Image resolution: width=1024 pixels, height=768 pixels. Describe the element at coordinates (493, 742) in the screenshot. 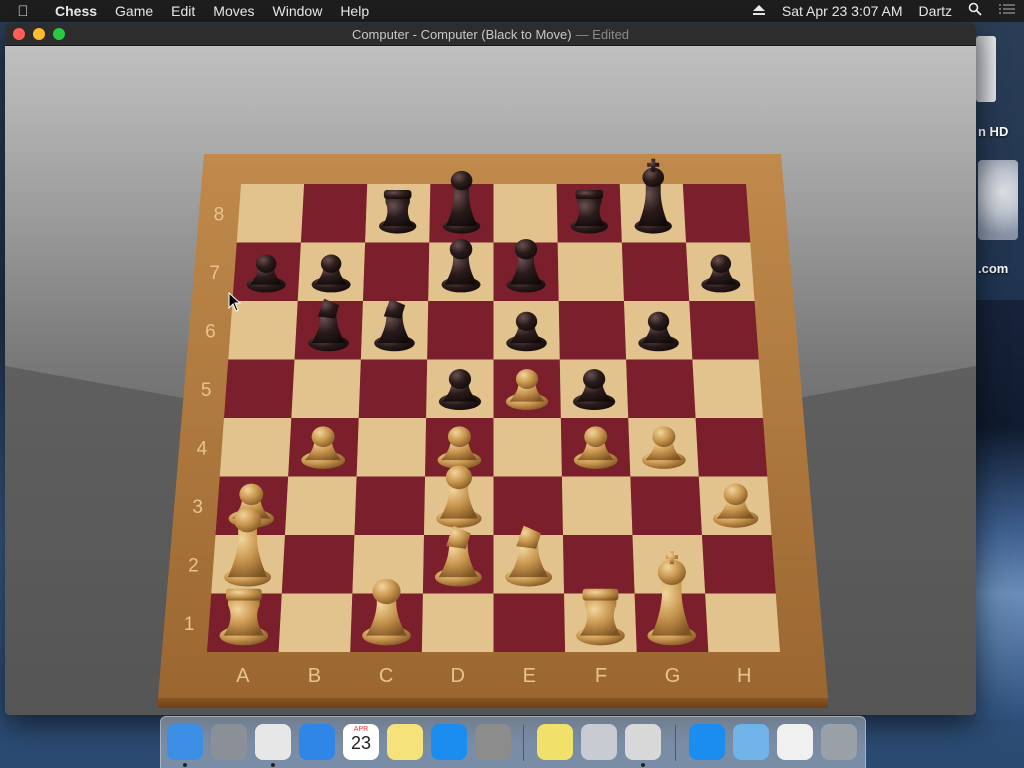

I see `system-preferences-icon` at that location.